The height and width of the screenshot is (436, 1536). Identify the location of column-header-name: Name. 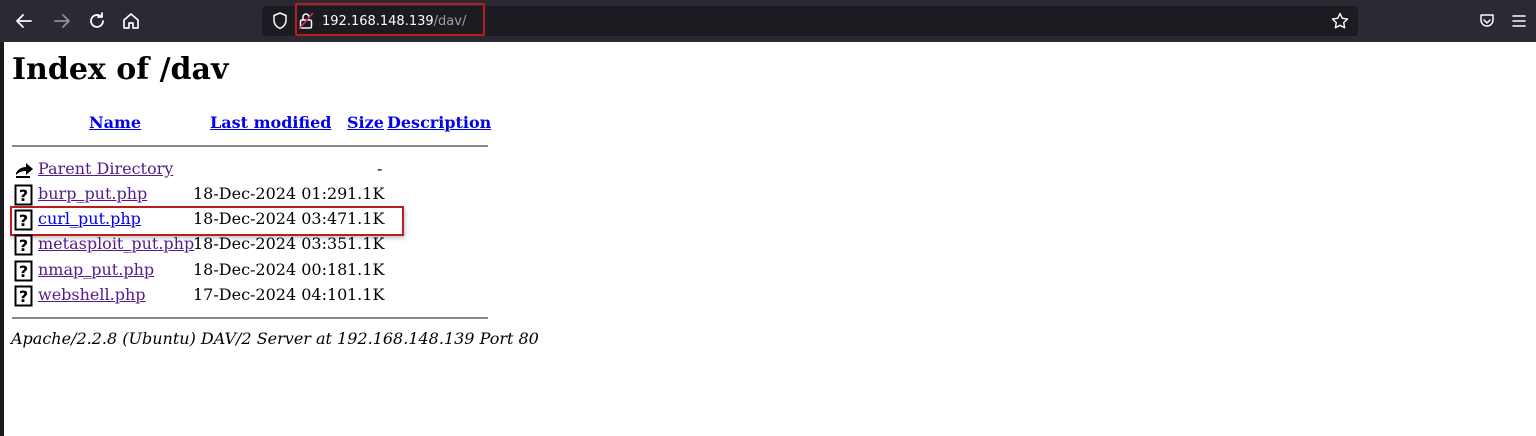
(115, 123).